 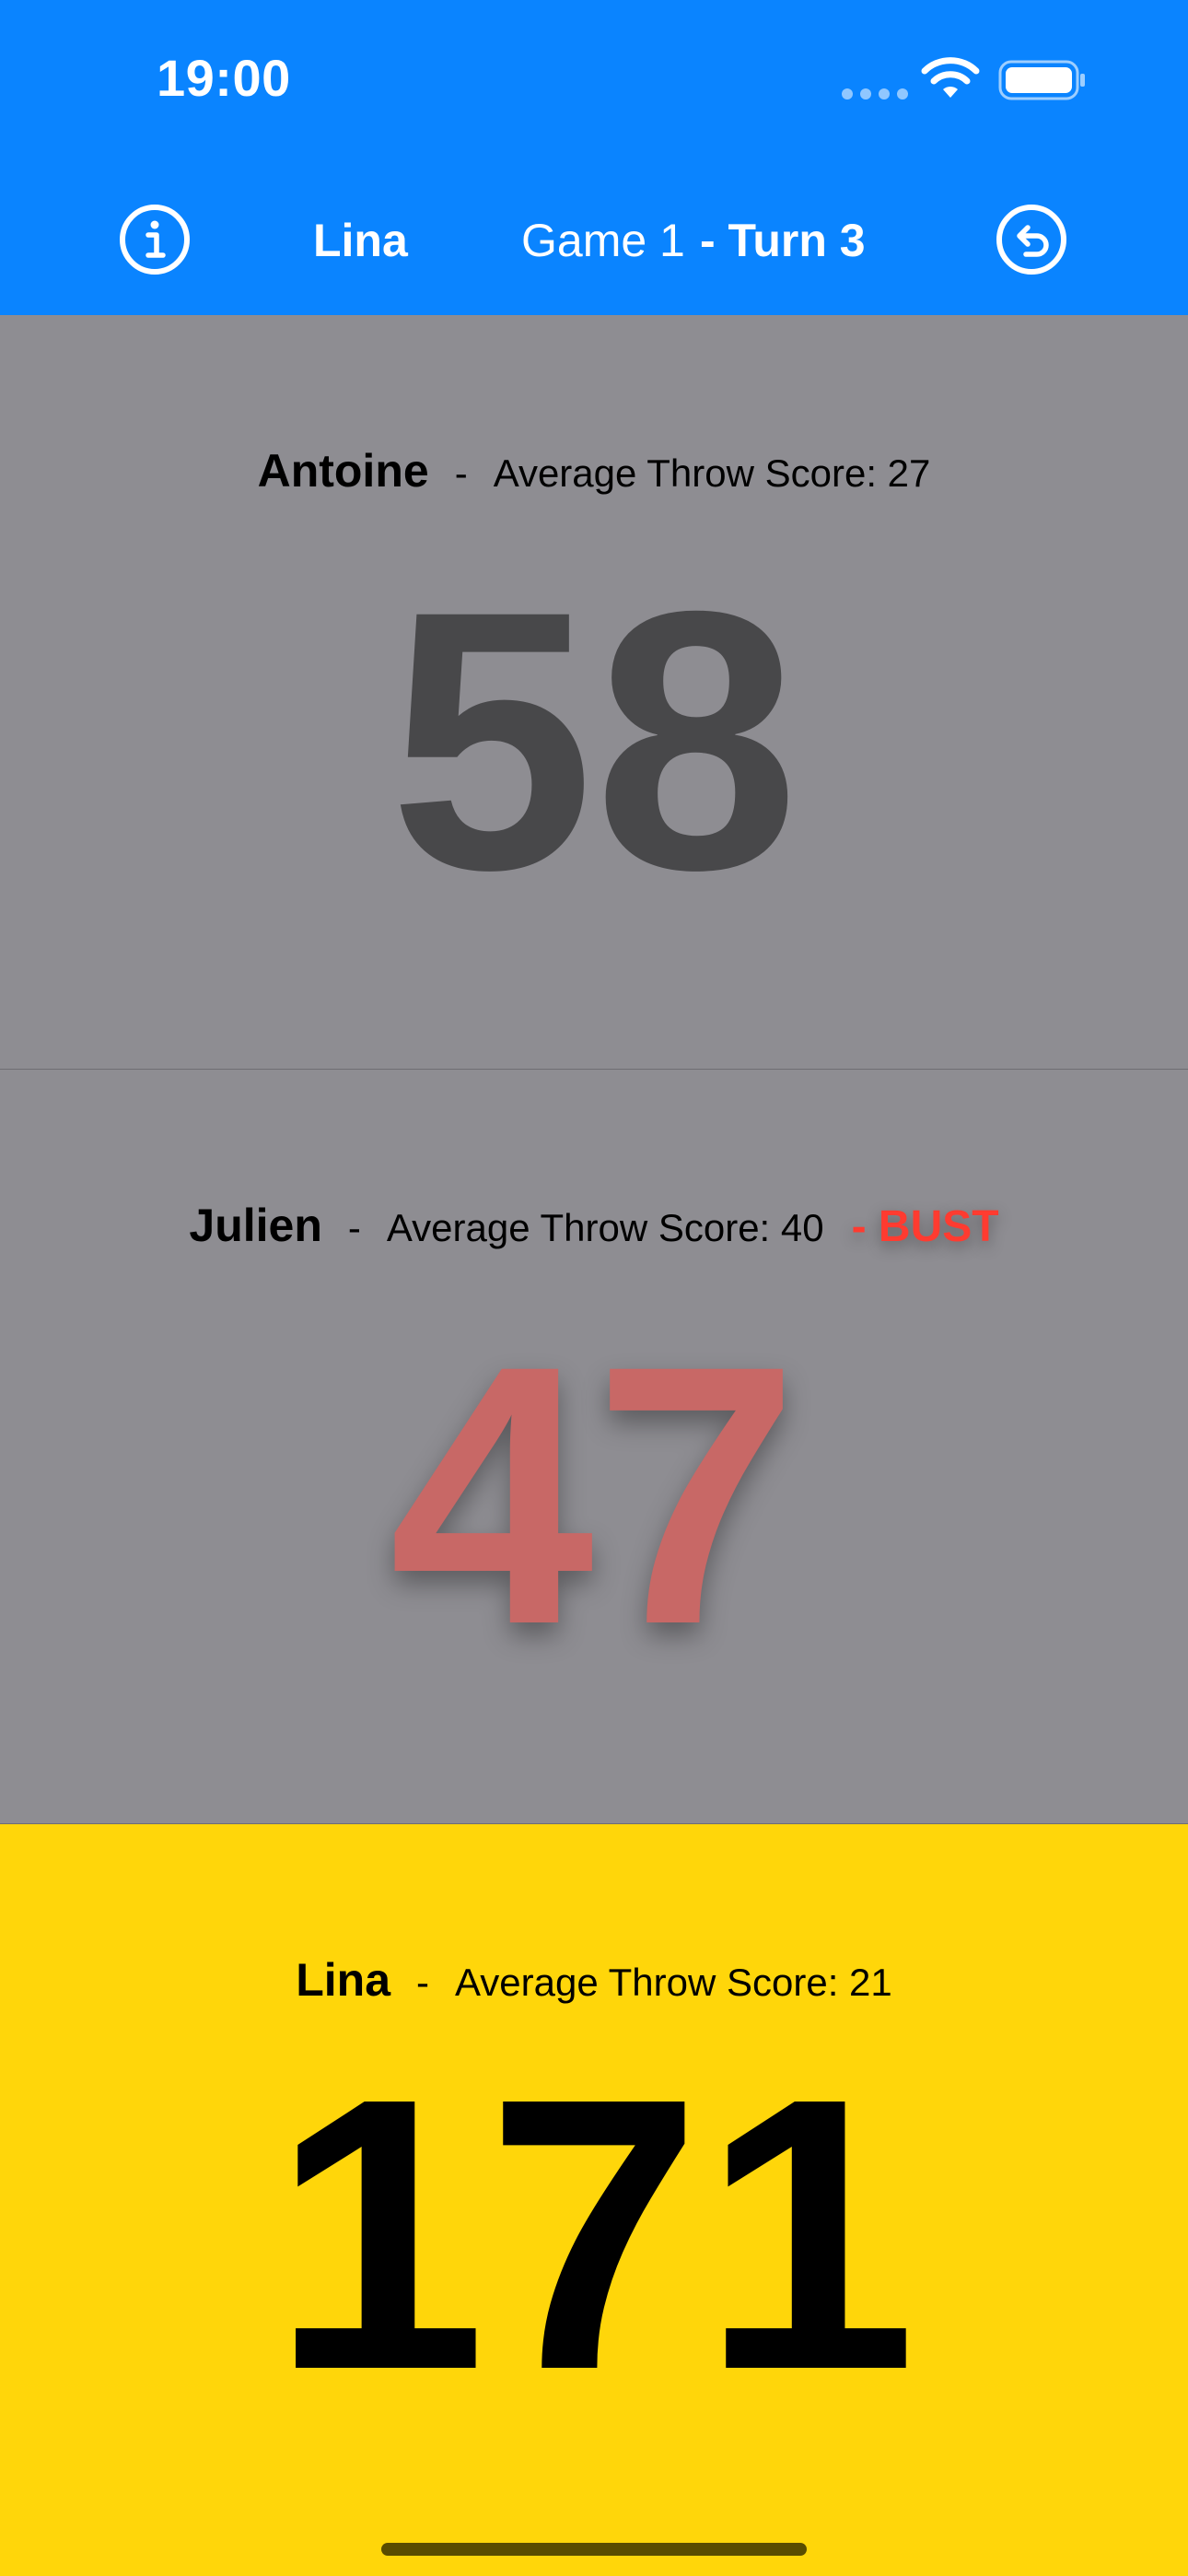 I want to click on info-button, so click(x=155, y=239).